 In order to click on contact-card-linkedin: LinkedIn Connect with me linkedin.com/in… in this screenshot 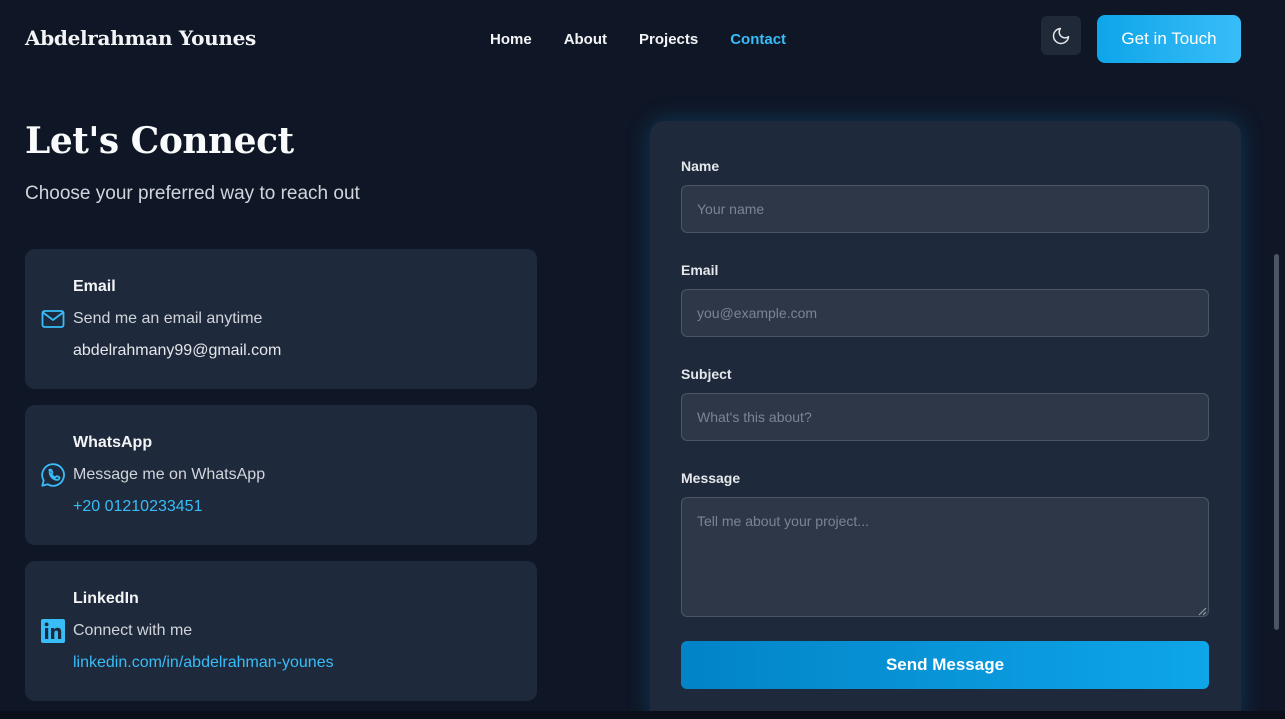, I will do `click(281, 631)`.